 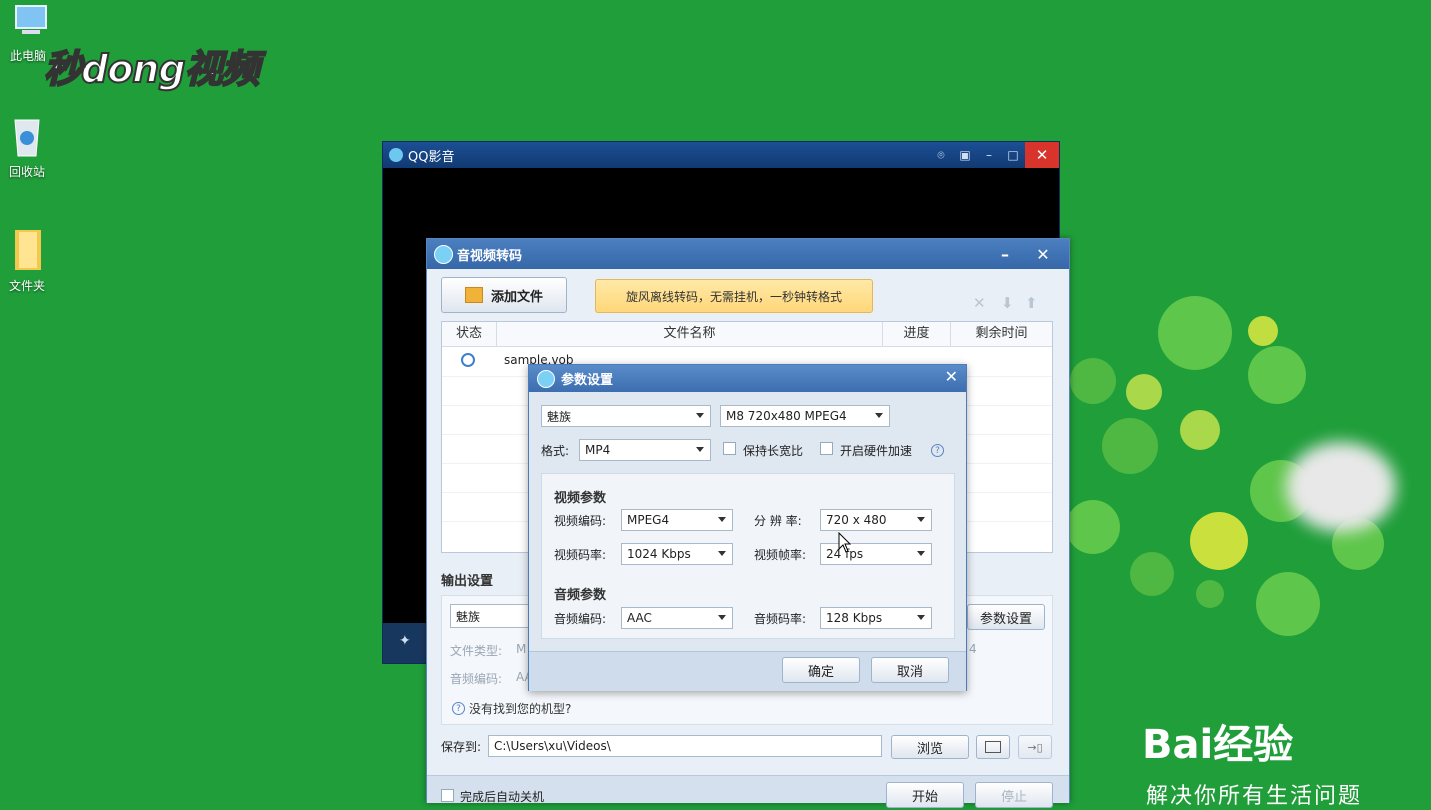 What do you see at coordinates (447, 795) in the screenshot?
I see `auto-shutdown-checkbox` at bounding box center [447, 795].